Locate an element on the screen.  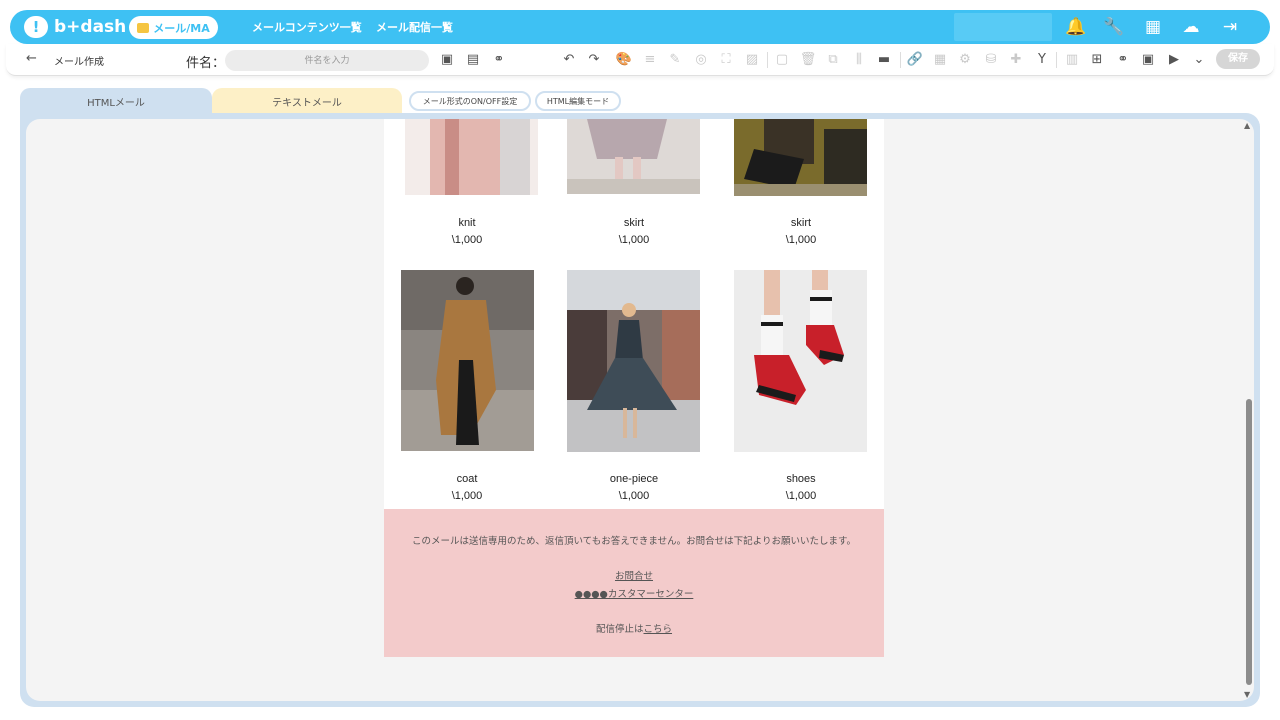
gears-icon: ⚙ is located at coordinates (965, 60).